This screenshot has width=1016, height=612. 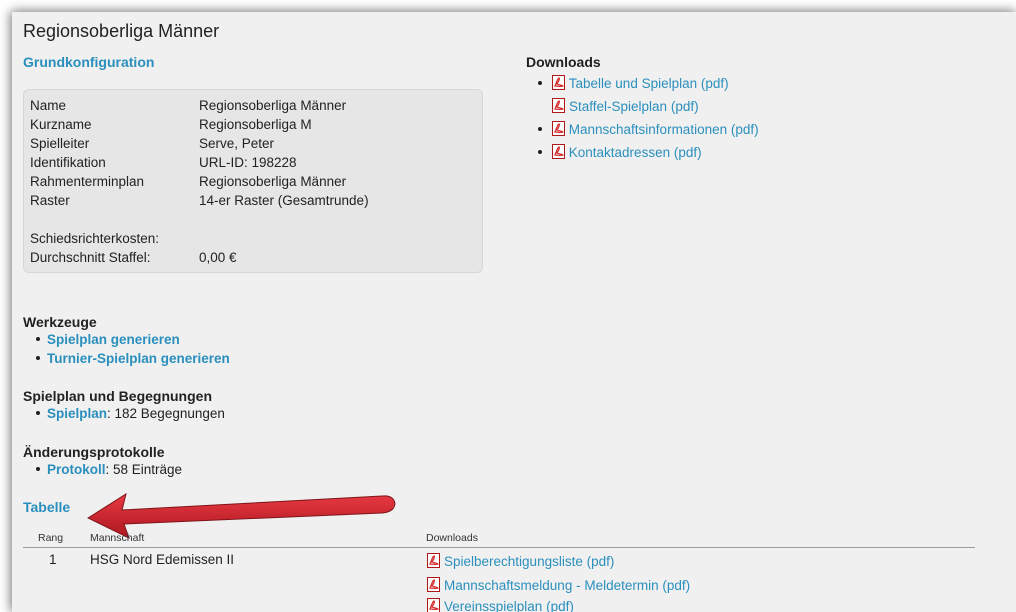 What do you see at coordinates (529, 561) in the screenshot?
I see `team-download-link: Spielberechtigungsliste (pdf)` at bounding box center [529, 561].